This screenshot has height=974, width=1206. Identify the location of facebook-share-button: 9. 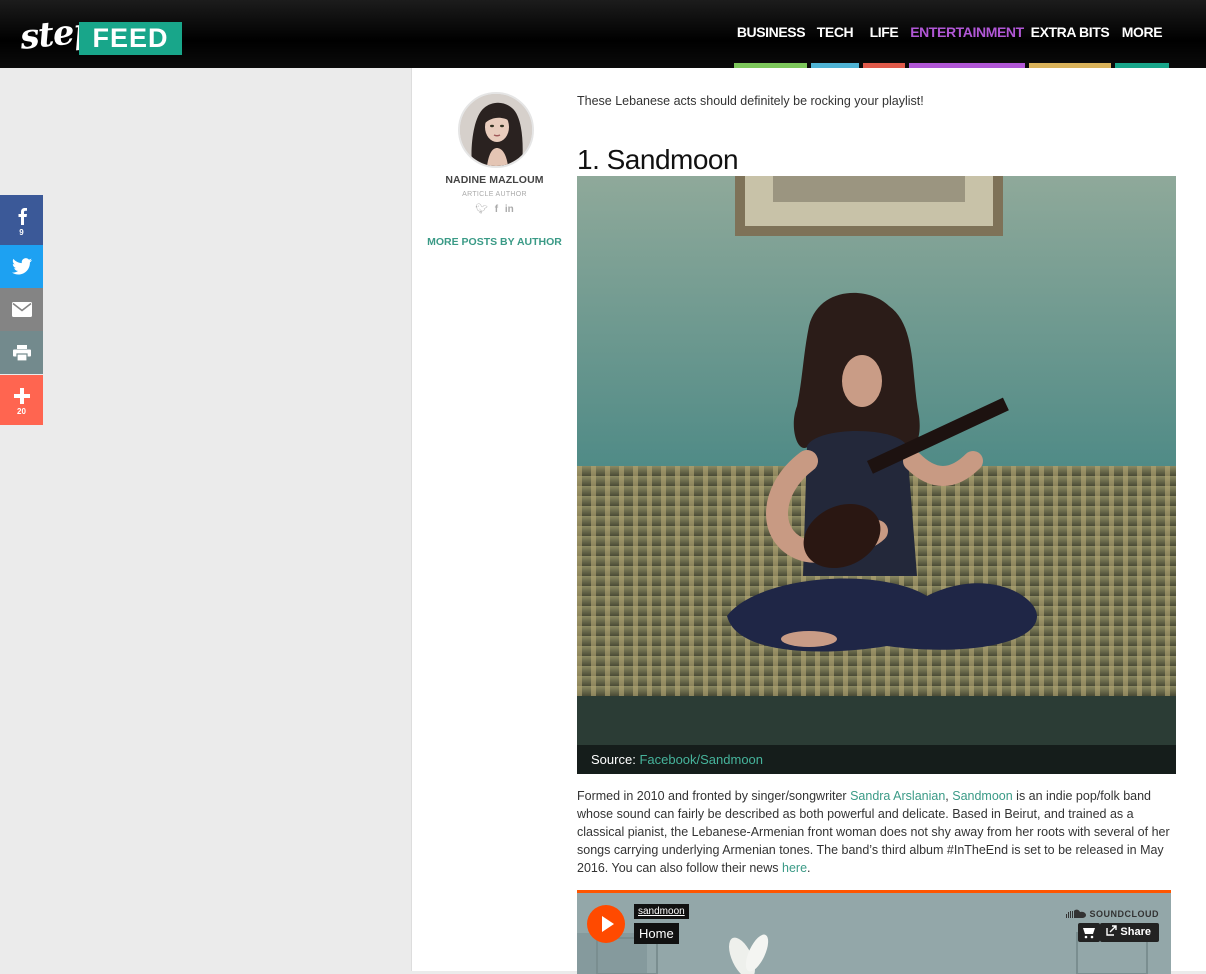
(21, 220).